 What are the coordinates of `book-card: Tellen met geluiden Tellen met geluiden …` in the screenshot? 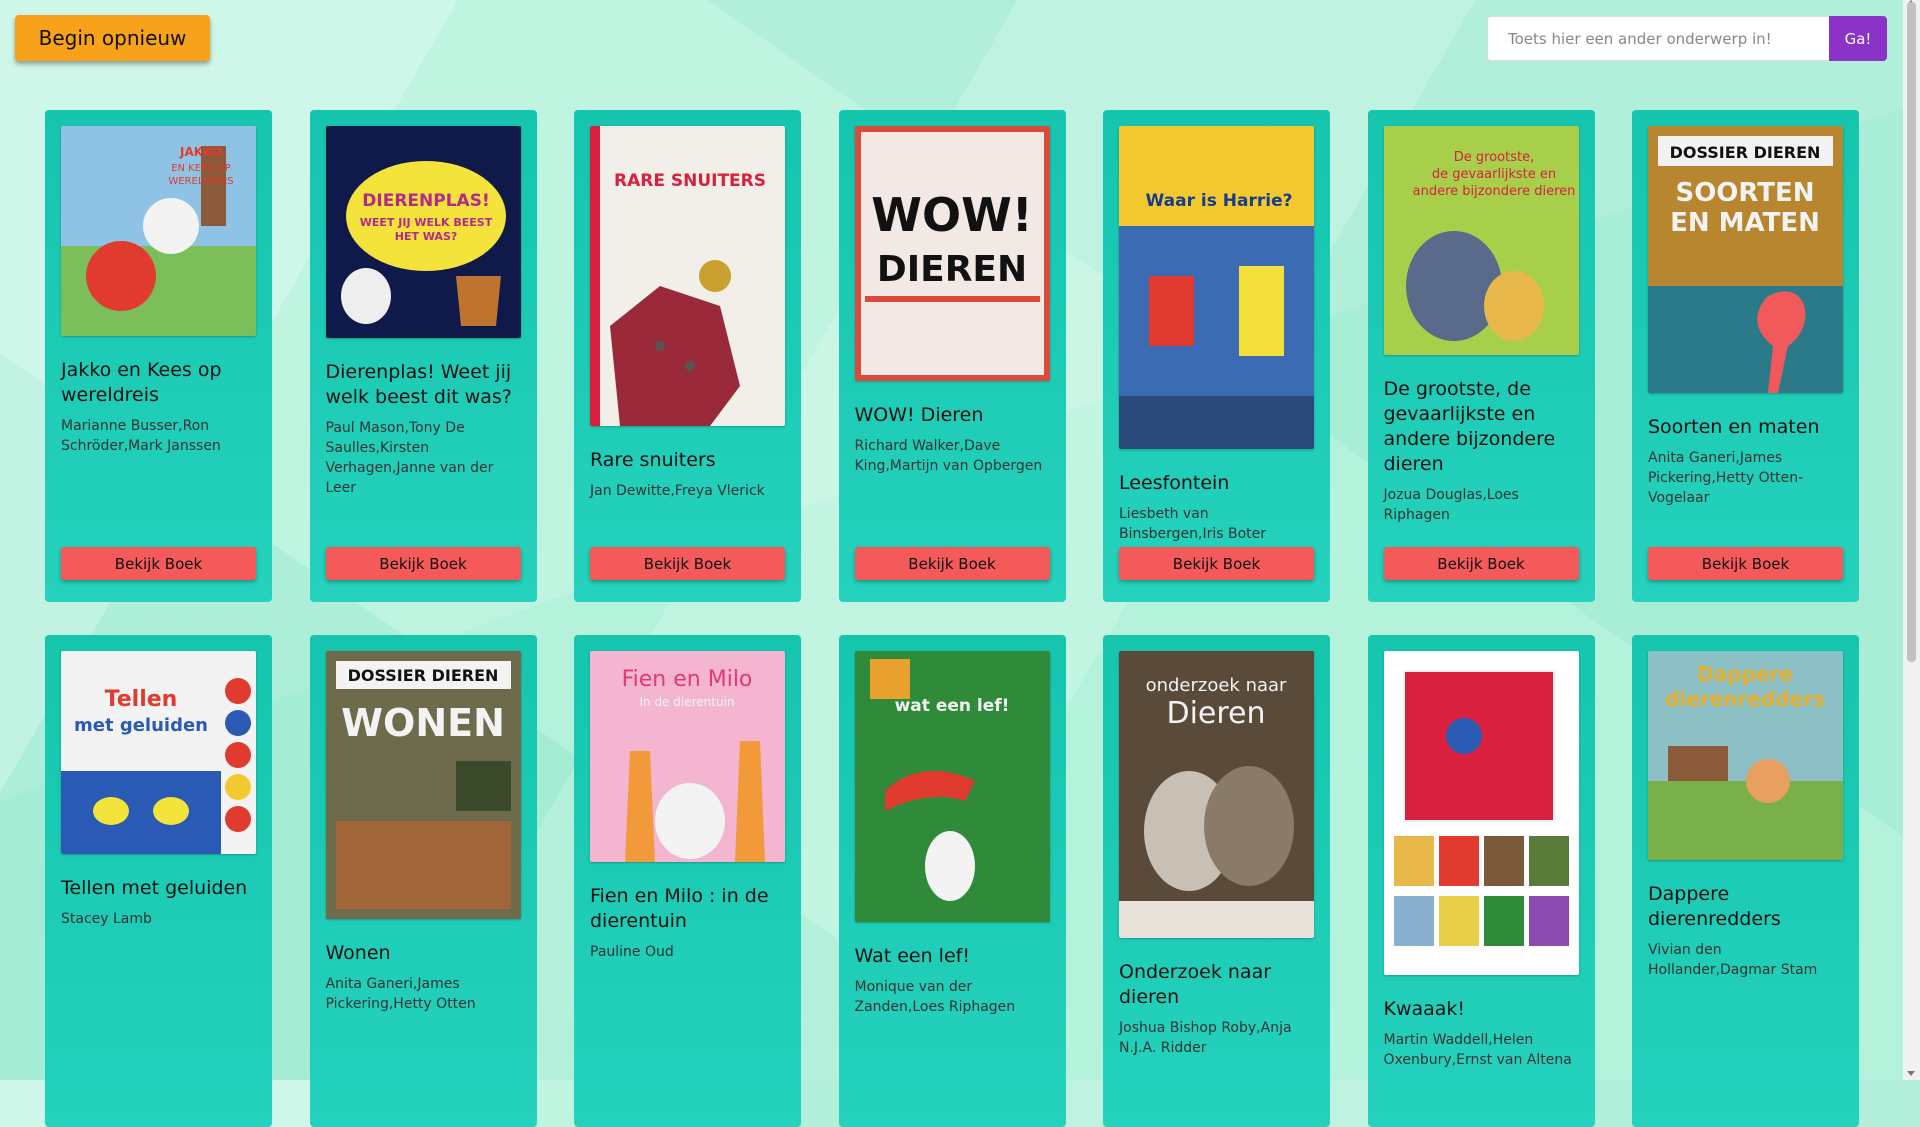 It's located at (158, 881).